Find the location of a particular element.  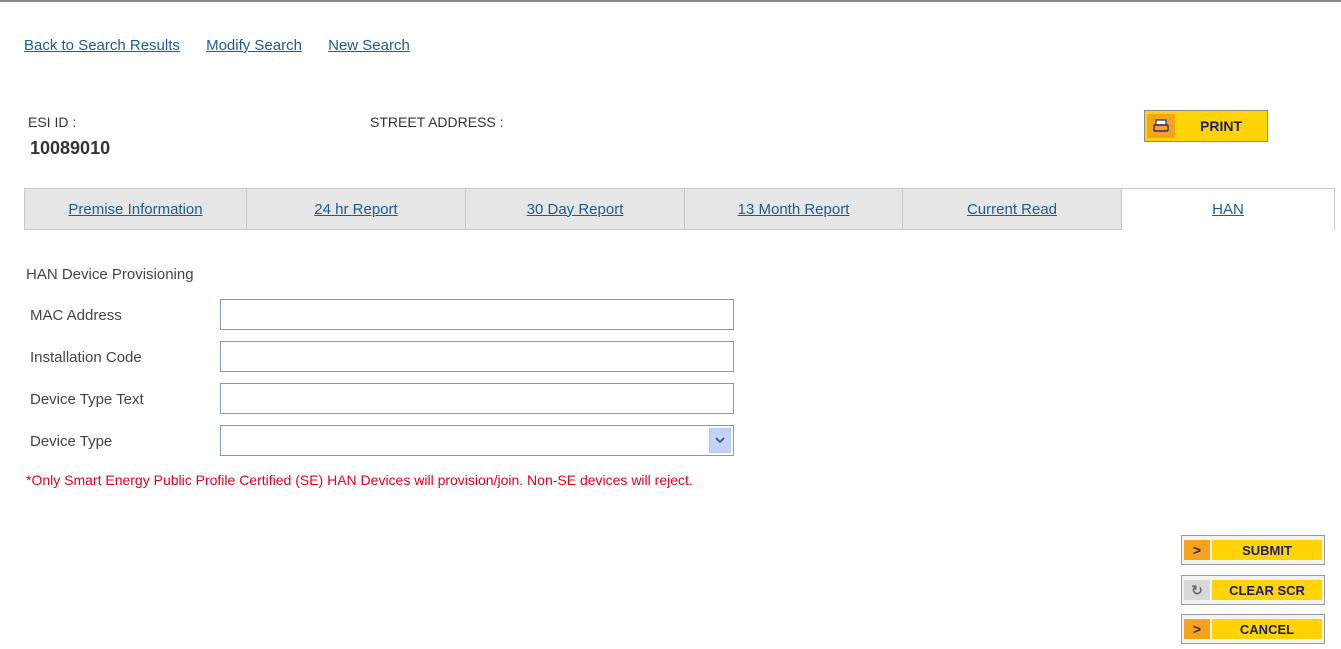

print-button: PRINT is located at coordinates (1206, 126).